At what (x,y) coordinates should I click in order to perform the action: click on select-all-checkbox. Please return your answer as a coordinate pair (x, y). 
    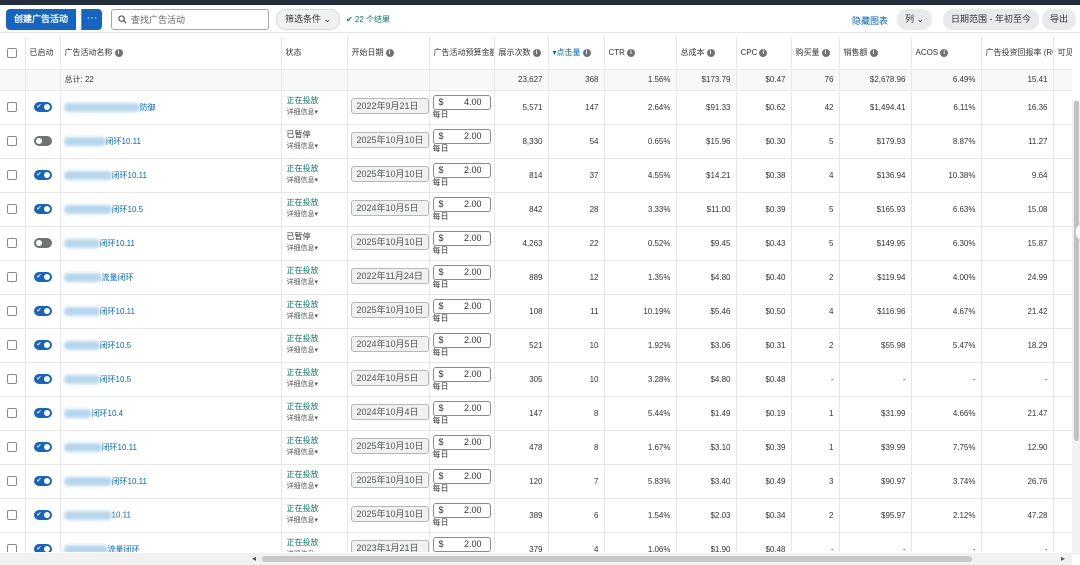
    Looking at the image, I should click on (12, 52).